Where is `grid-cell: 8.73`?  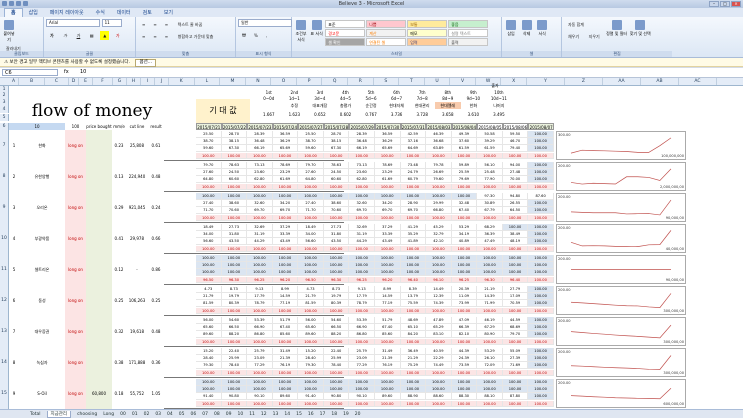
grid-cell: 8.73 is located at coordinates (336, 289).